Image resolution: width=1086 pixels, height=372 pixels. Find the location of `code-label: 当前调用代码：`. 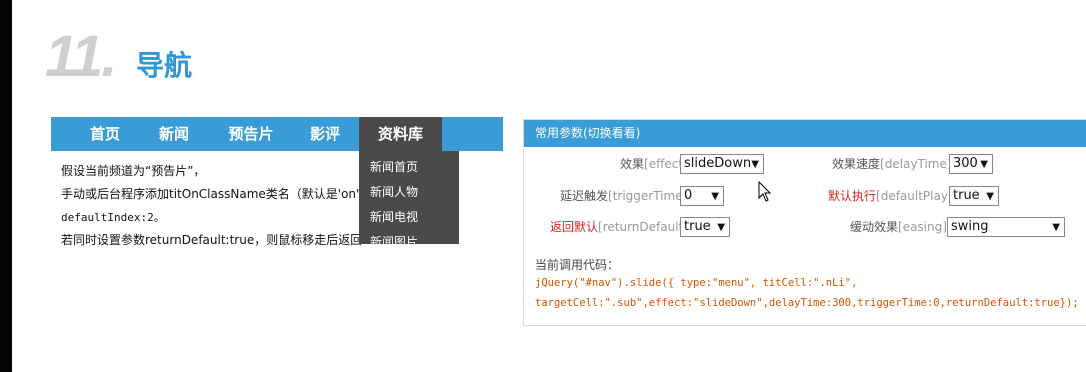

code-label: 当前调用代码： is located at coordinates (577, 265).